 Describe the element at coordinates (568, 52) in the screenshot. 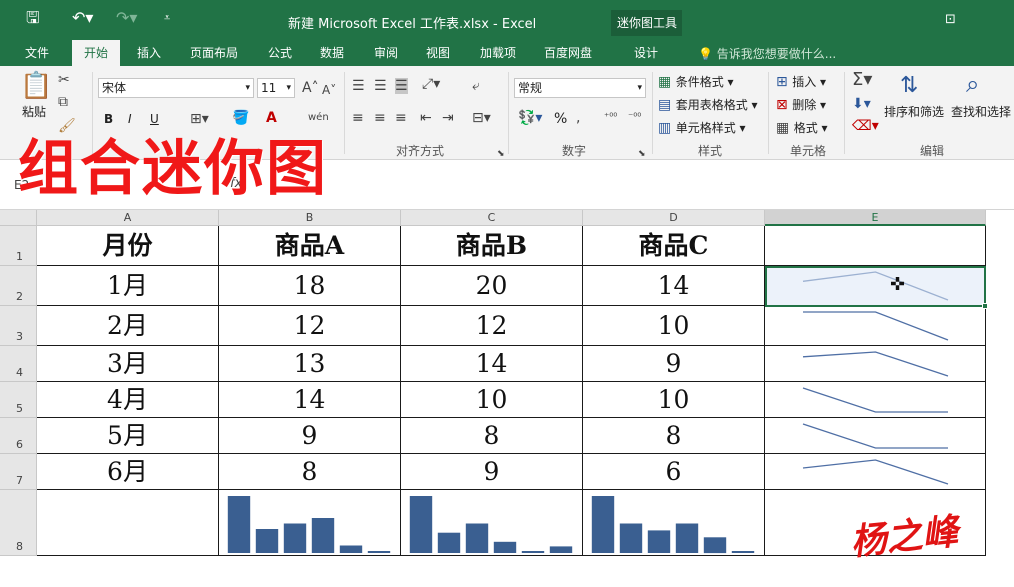

I see `tab-baidu: 百度网盘` at that location.